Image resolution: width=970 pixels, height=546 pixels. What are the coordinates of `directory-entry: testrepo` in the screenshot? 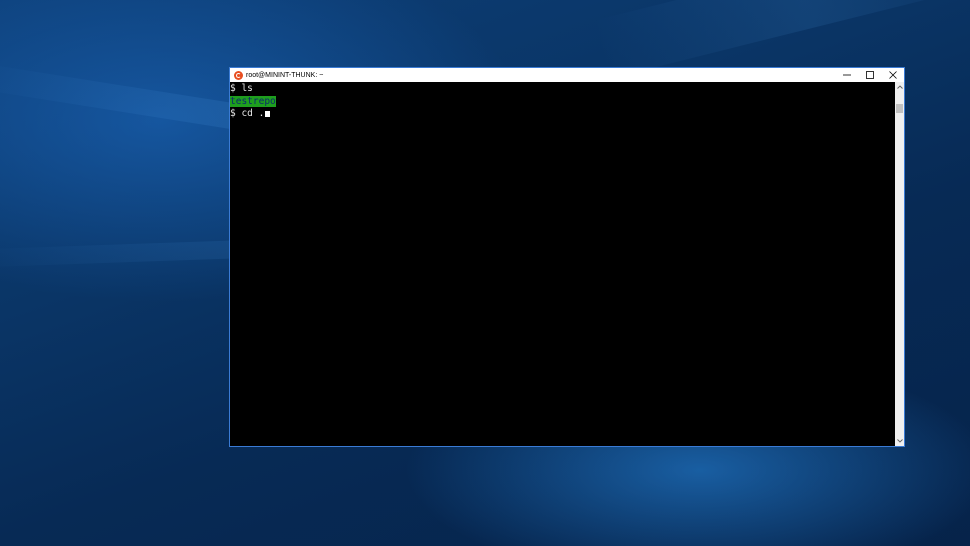 It's located at (253, 101).